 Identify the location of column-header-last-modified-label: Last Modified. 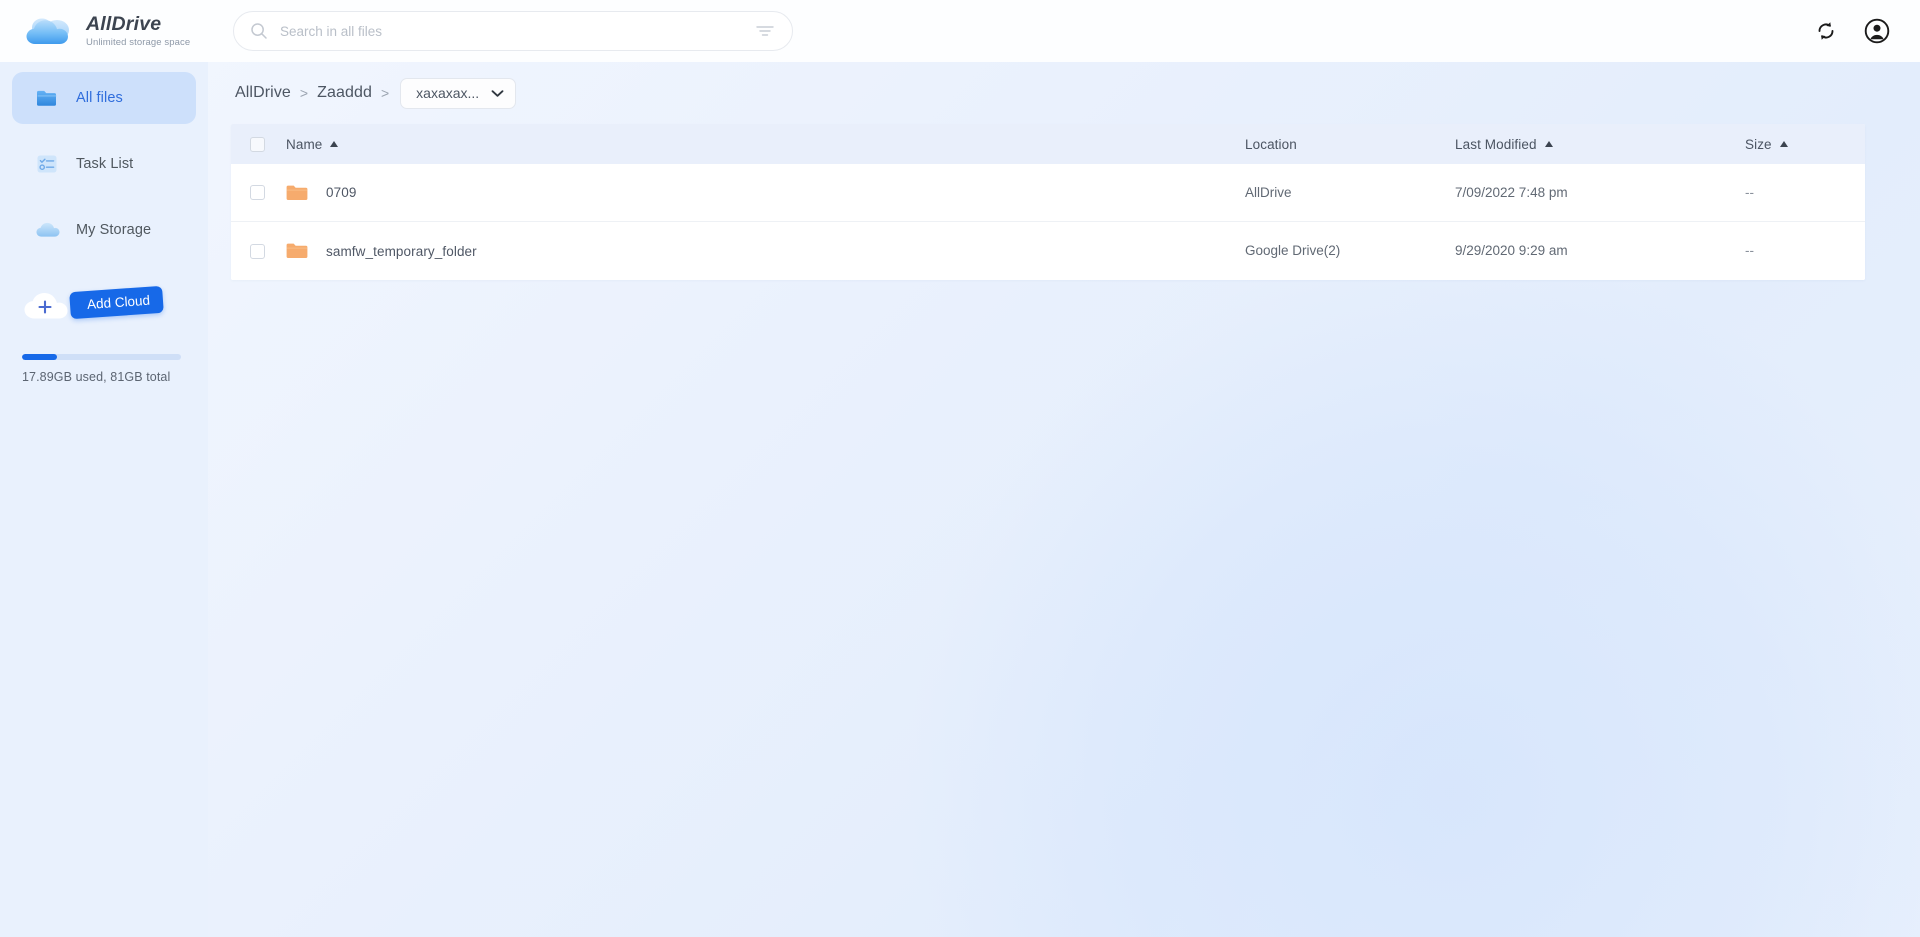
(1496, 144).